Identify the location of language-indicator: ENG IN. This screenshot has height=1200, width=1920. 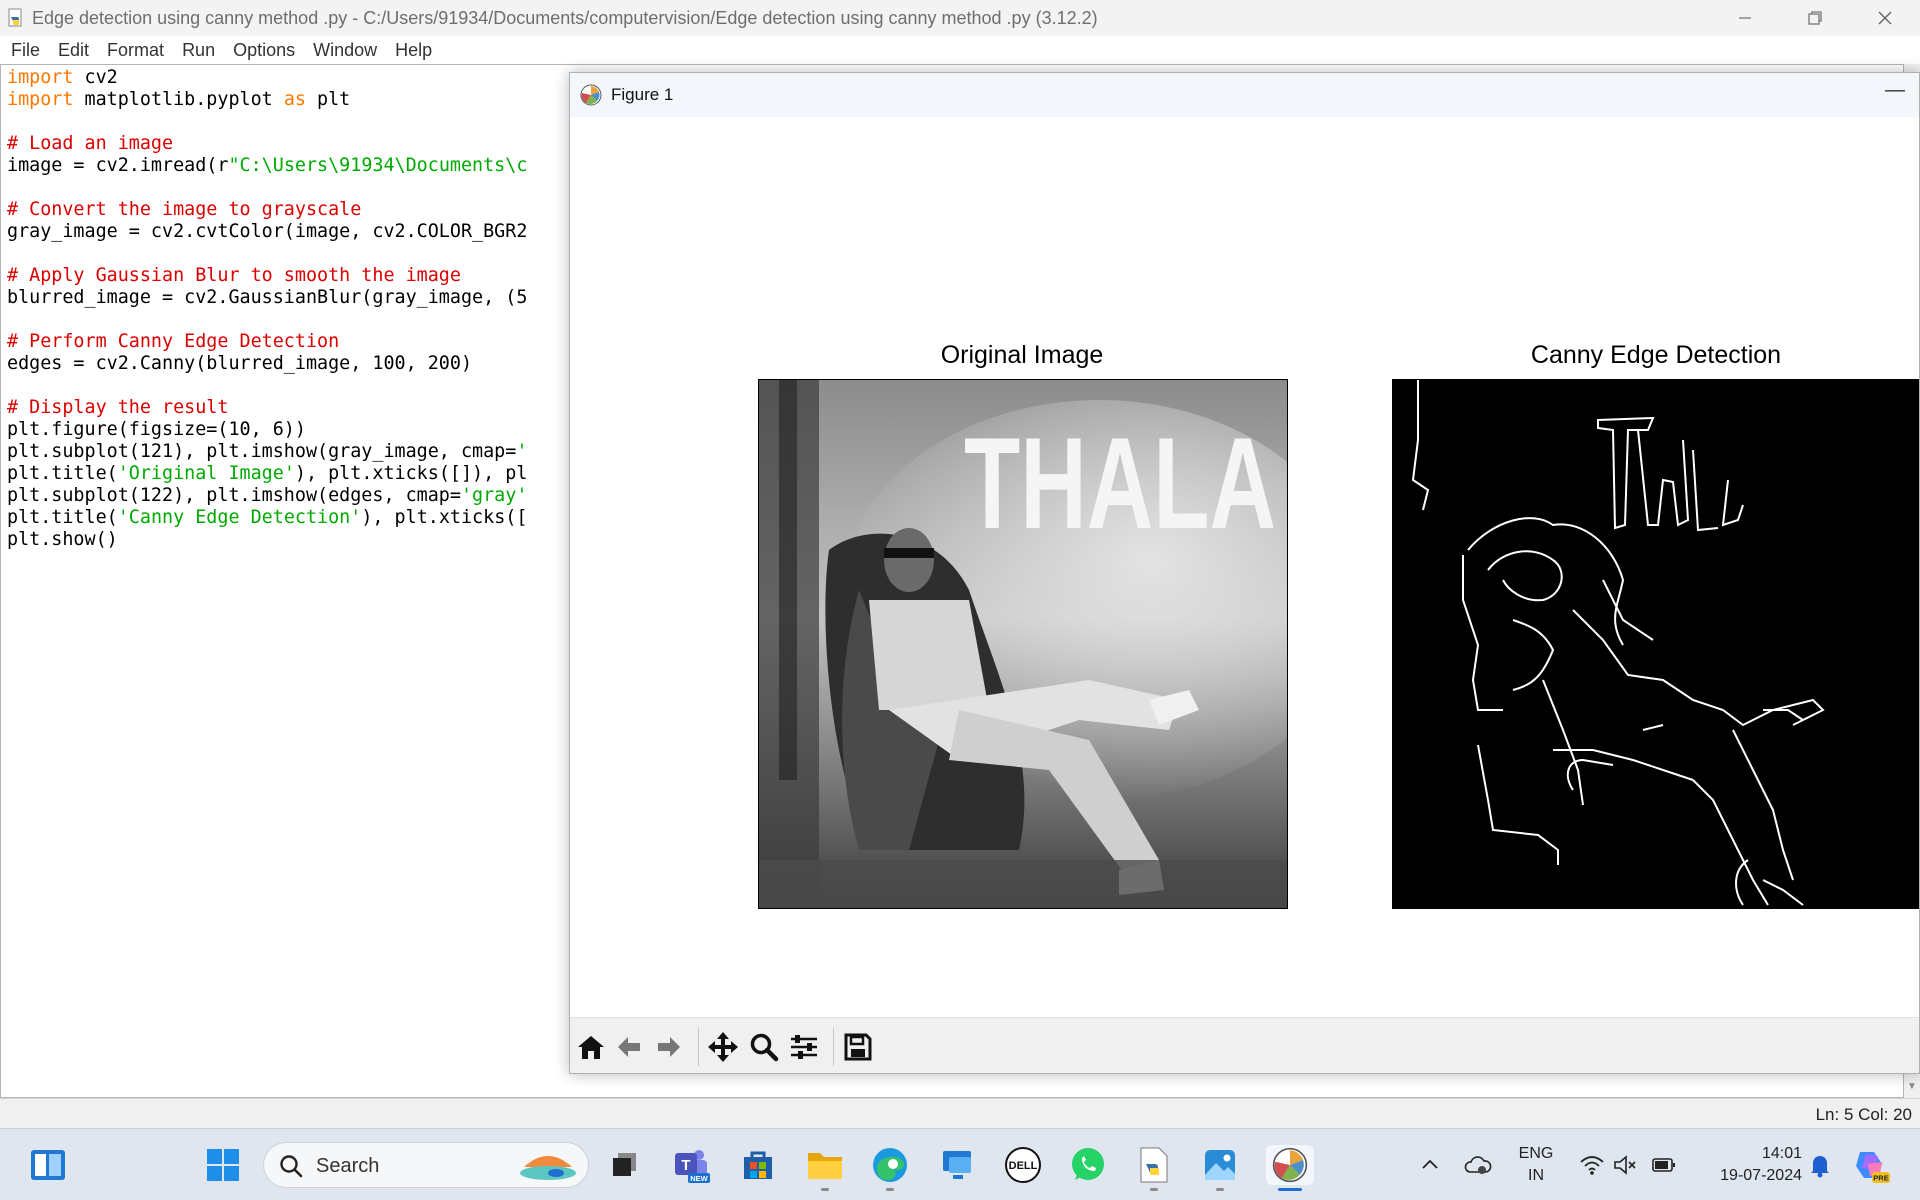
(1536, 1165).